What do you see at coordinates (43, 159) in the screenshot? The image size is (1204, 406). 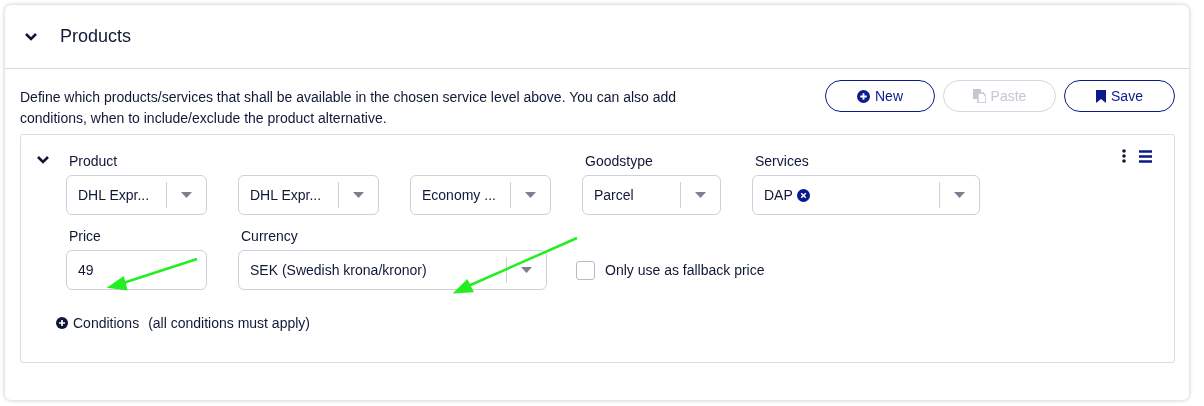 I see `expand-icon` at bounding box center [43, 159].